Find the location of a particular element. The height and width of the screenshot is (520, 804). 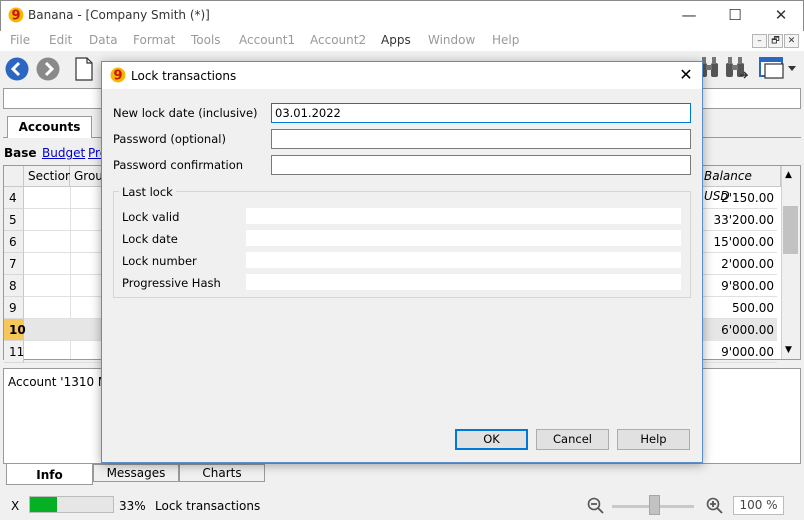

balance-cell: 500.00 is located at coordinates (737, 308).